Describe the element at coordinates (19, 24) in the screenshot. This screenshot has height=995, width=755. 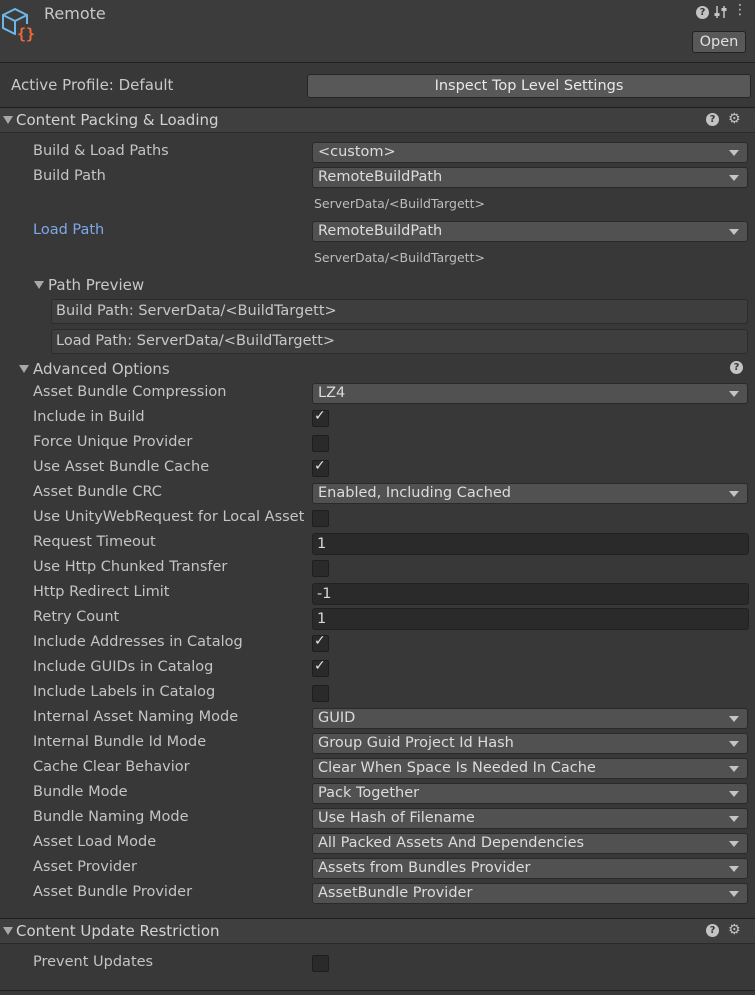
I see `package-braces-icon: {}` at that location.